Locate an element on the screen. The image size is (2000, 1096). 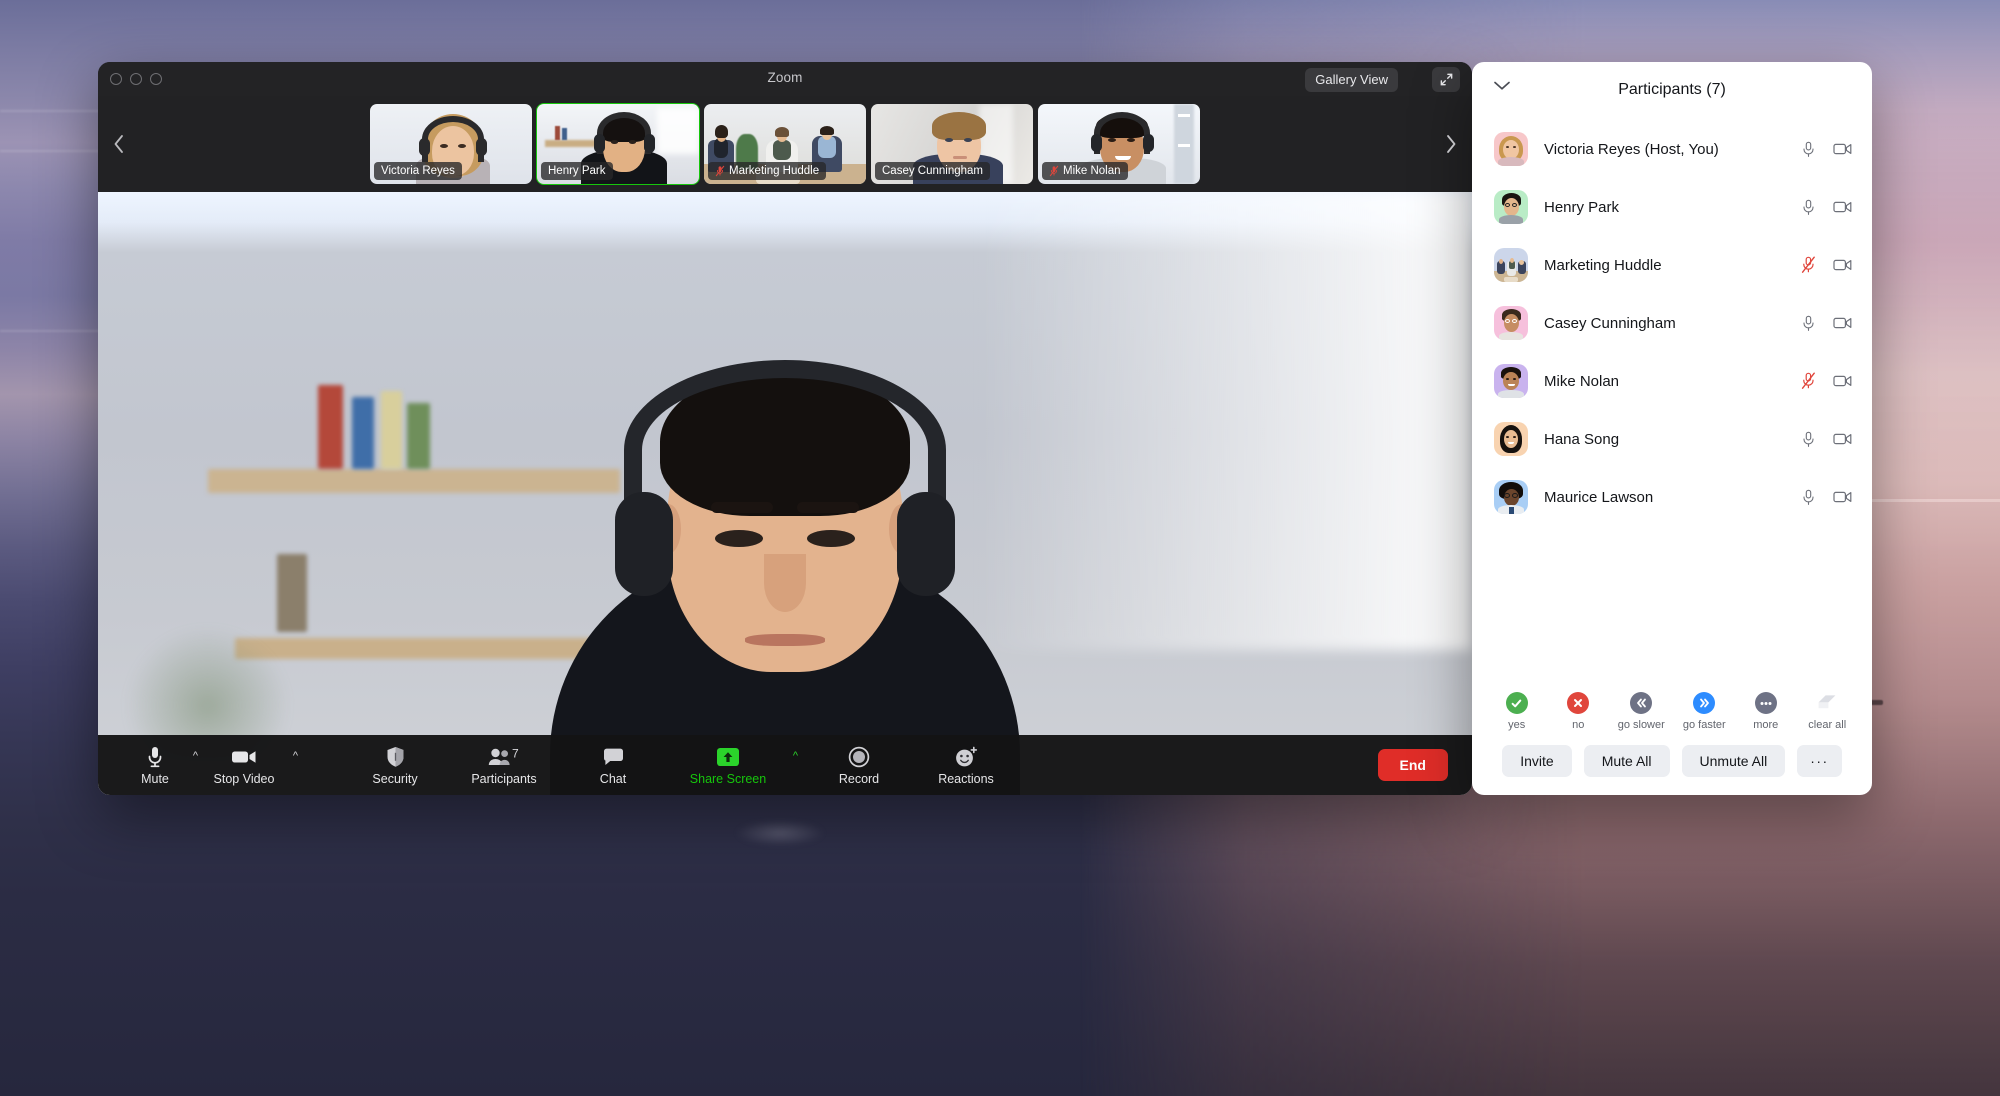
mute-all-button: Mute All is located at coordinates (1626, 761).